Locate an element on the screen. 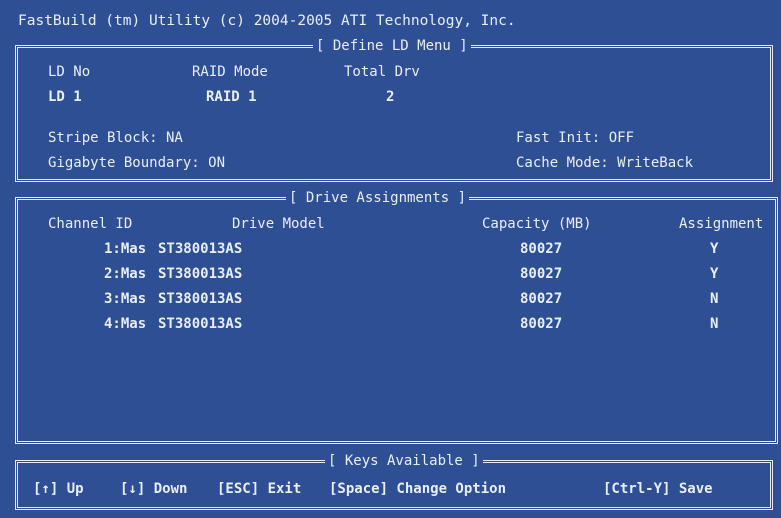 This screenshot has height=518, width=781. drive-model-header: Drive Model is located at coordinates (278, 224).